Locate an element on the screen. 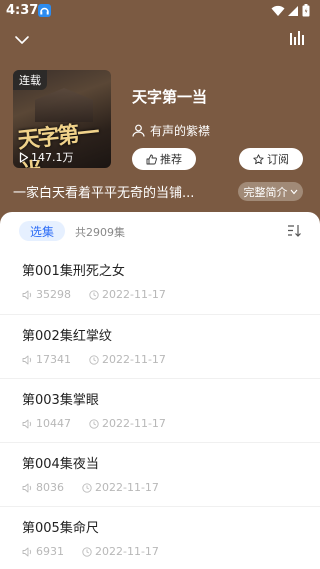 This screenshot has width=320, height=569. episode-meta: 8036 2022-11-17 is located at coordinates (99, 487).